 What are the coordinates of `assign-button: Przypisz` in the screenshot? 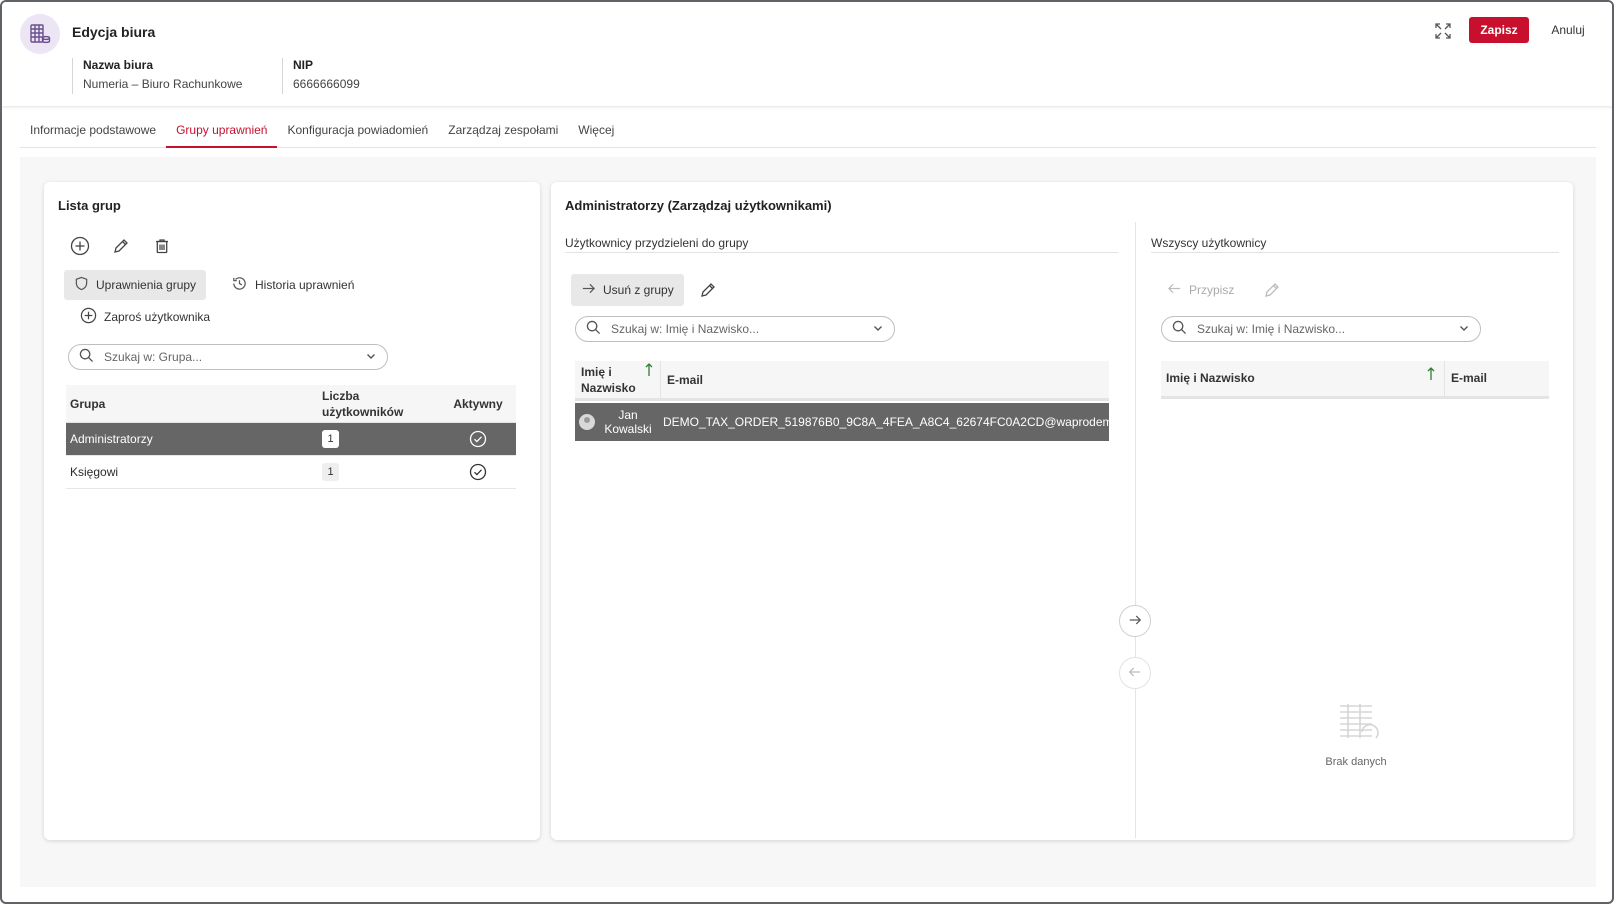 It's located at (1200, 290).